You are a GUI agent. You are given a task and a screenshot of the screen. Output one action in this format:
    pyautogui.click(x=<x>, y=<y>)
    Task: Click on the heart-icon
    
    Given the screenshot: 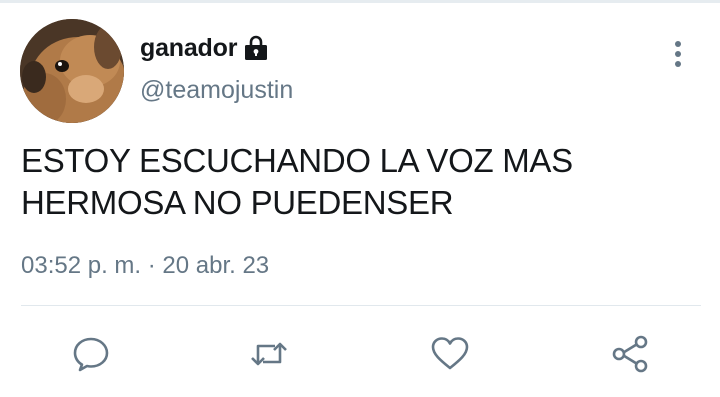 What is the action you would take?
    pyautogui.click(x=450, y=353)
    